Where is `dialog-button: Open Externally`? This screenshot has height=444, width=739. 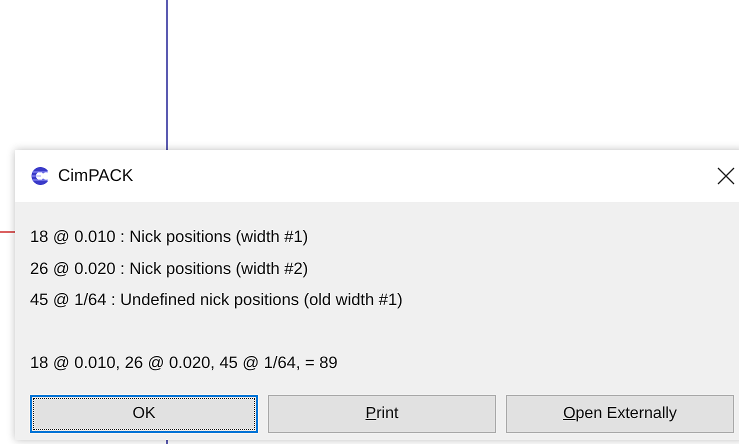
dialog-button: Open Externally is located at coordinates (620, 414).